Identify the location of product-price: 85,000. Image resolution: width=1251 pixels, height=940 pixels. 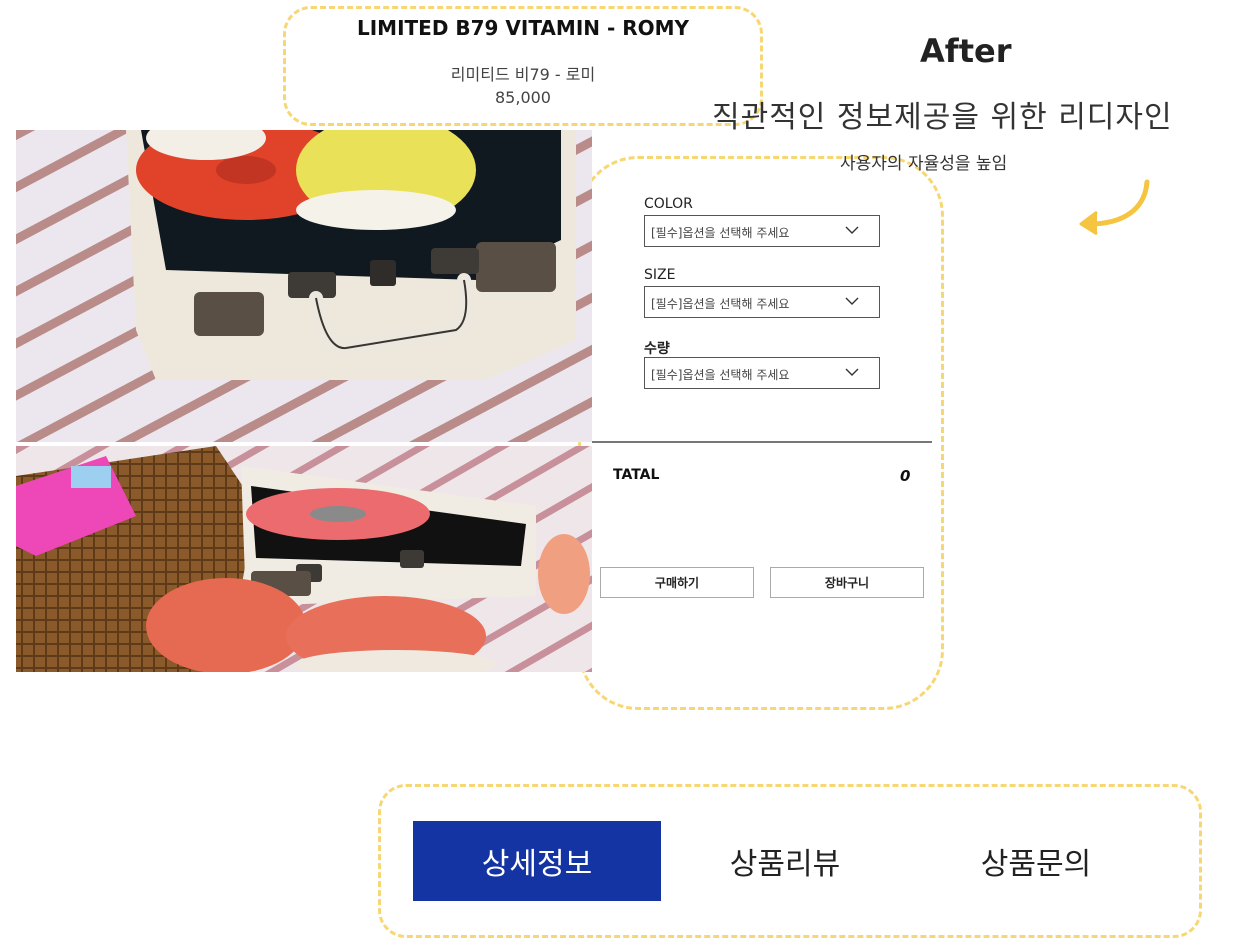
(523, 97).